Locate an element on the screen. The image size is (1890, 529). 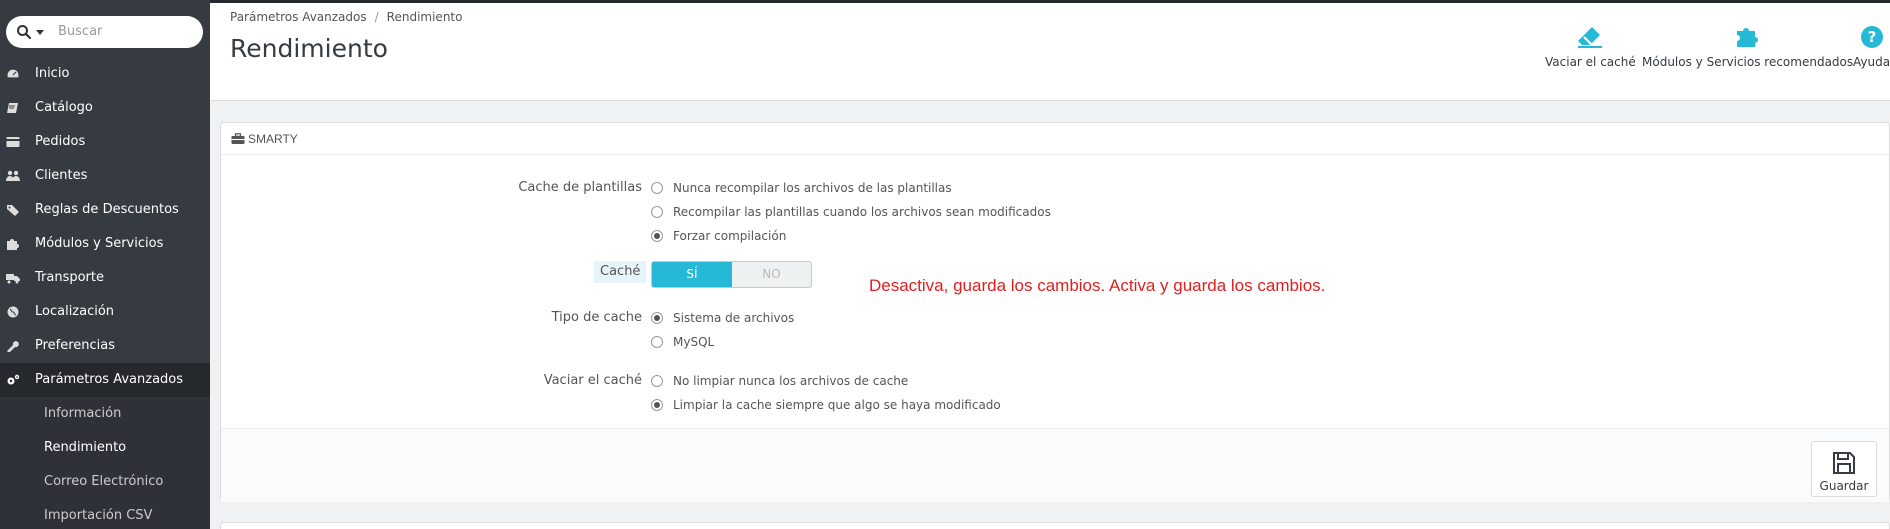
help-icon: ? is located at coordinates (1871, 37).